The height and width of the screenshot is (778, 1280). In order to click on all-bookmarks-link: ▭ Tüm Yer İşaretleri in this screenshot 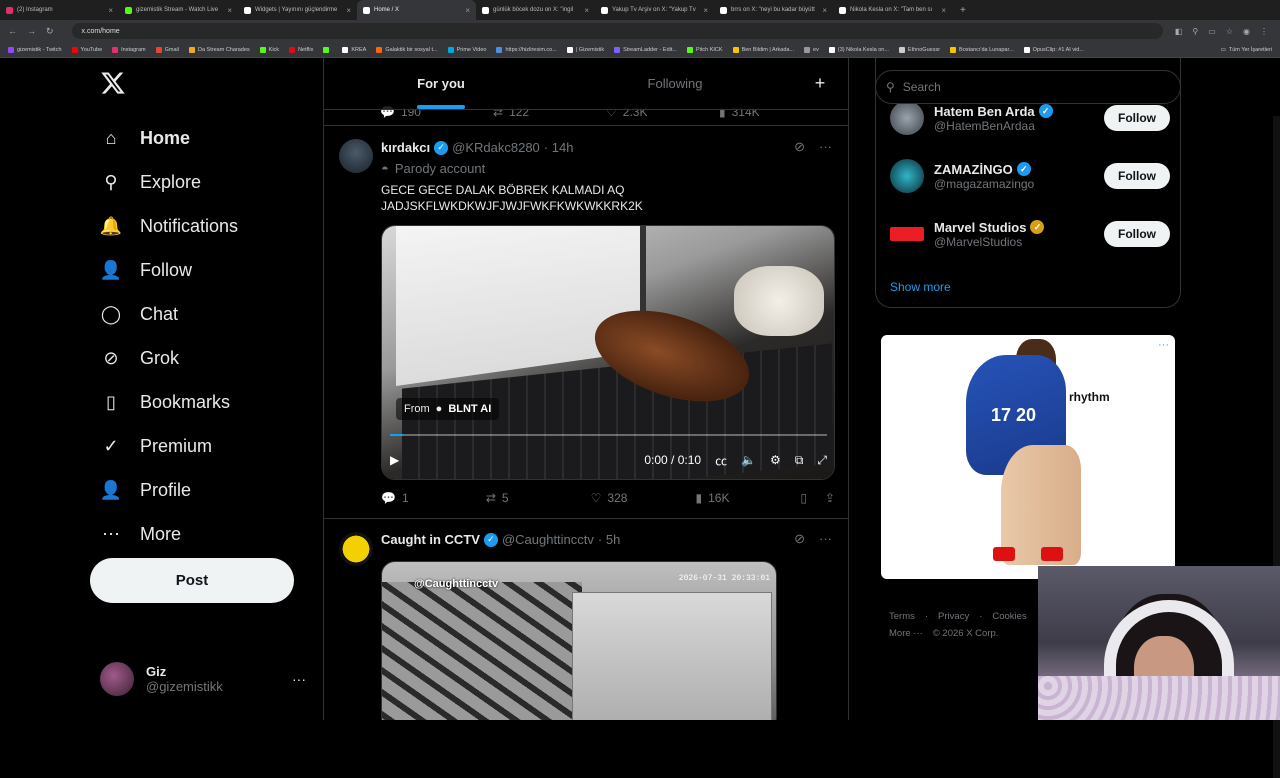, I will do `click(1246, 50)`.